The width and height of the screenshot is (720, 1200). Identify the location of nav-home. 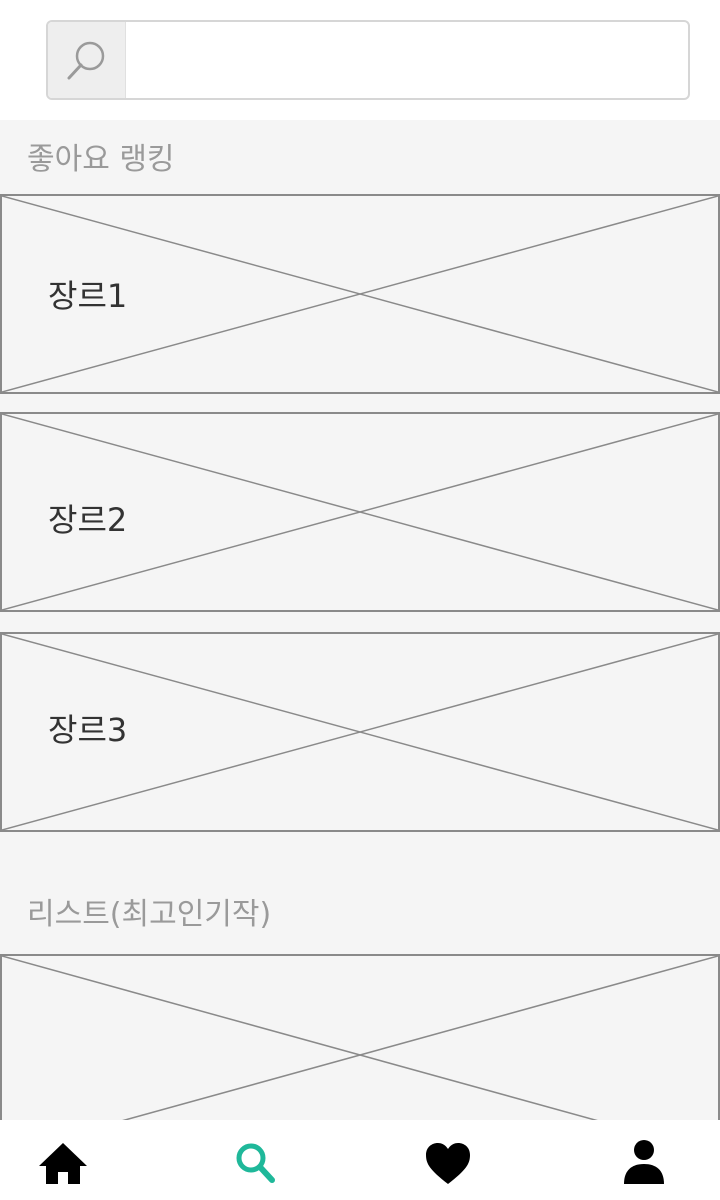
(63, 1170).